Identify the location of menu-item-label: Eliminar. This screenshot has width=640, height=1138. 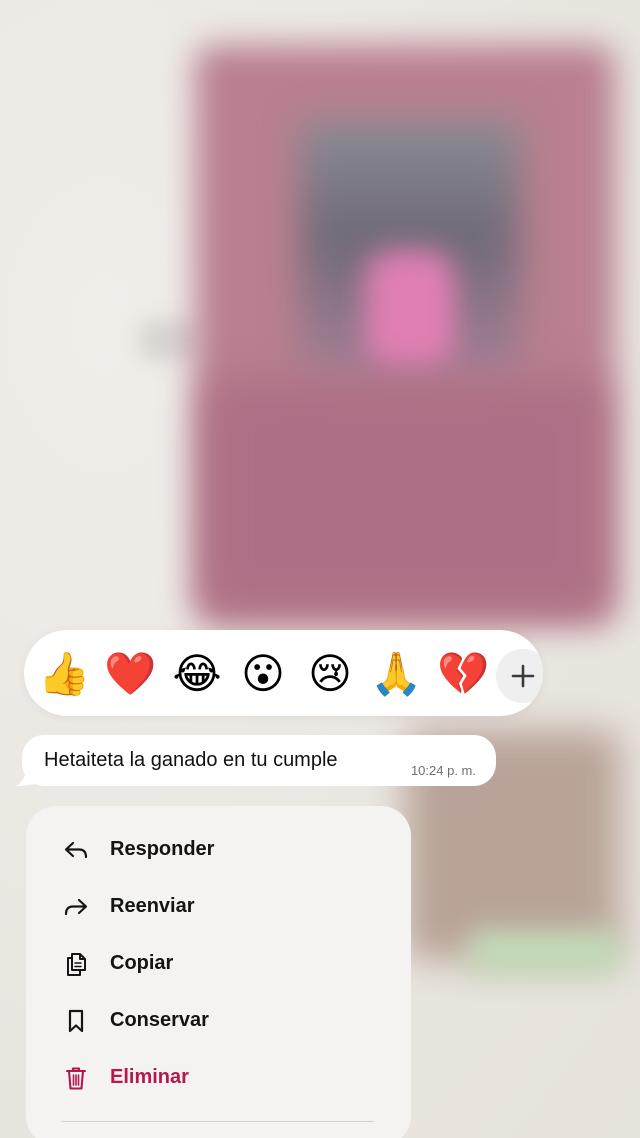
(149, 1077).